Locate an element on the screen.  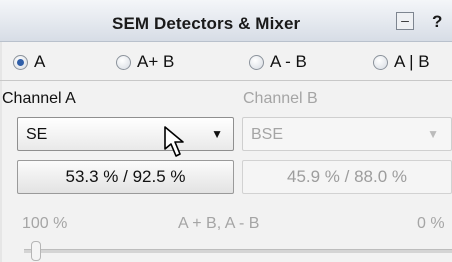
channel-b-detector-select: BSE ▼ is located at coordinates (347, 134).